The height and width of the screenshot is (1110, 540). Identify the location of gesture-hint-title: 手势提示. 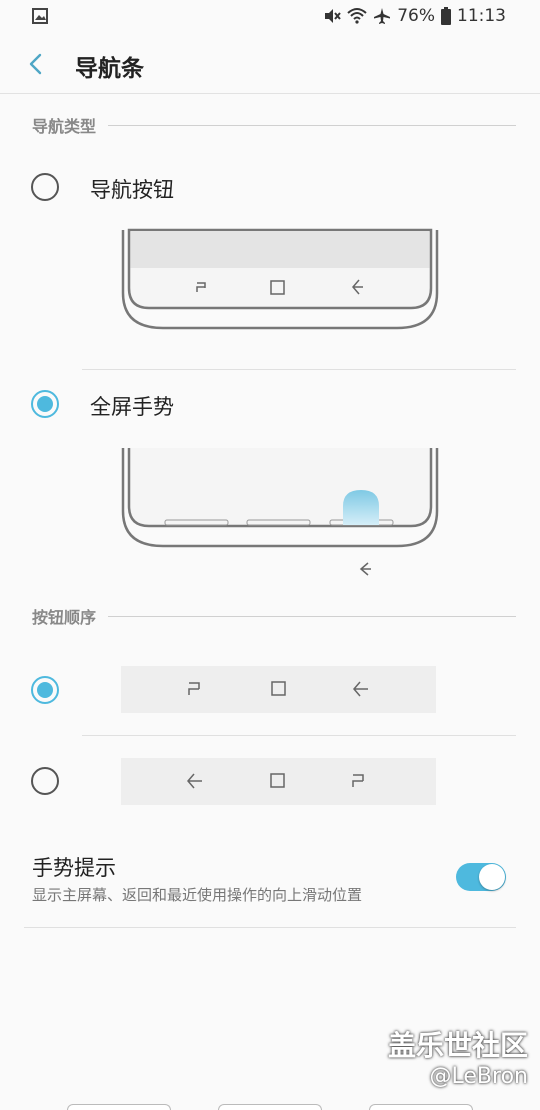
(74, 868).